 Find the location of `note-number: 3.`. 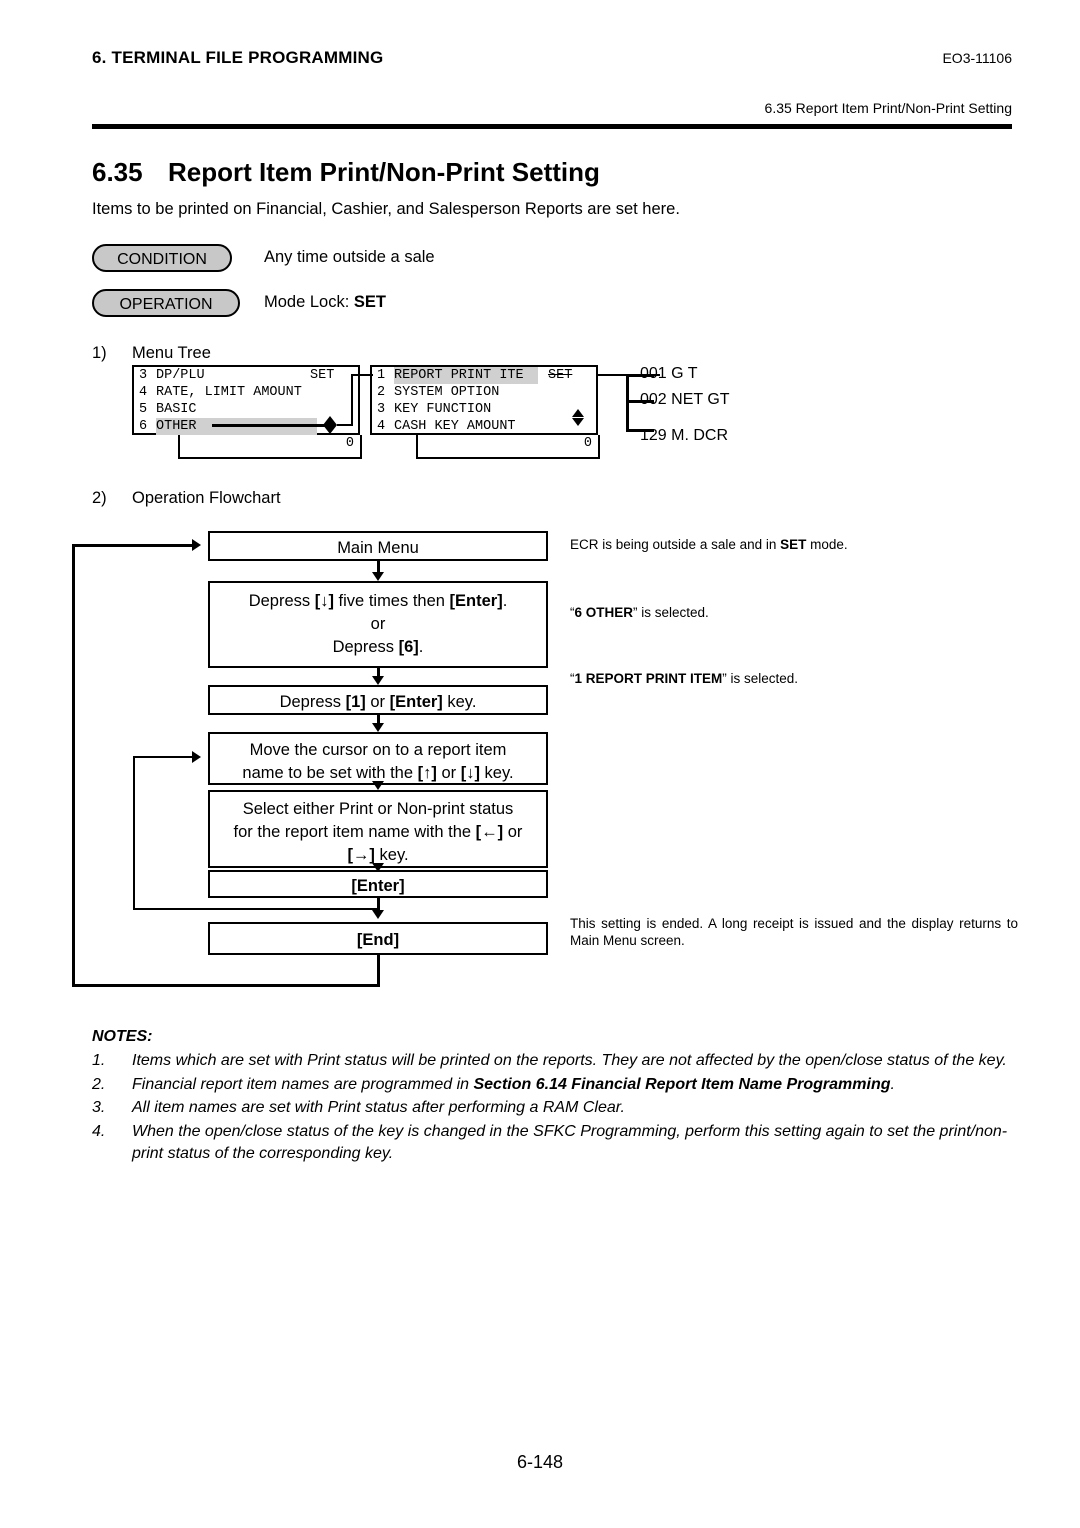

note-number: 3. is located at coordinates (99, 1107).